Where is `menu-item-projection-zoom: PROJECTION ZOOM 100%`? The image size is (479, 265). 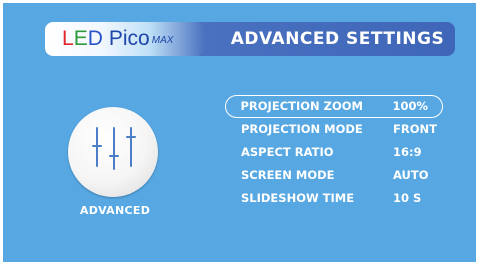
menu-item-projection-zoom: PROJECTION ZOOM 100% is located at coordinates (334, 106).